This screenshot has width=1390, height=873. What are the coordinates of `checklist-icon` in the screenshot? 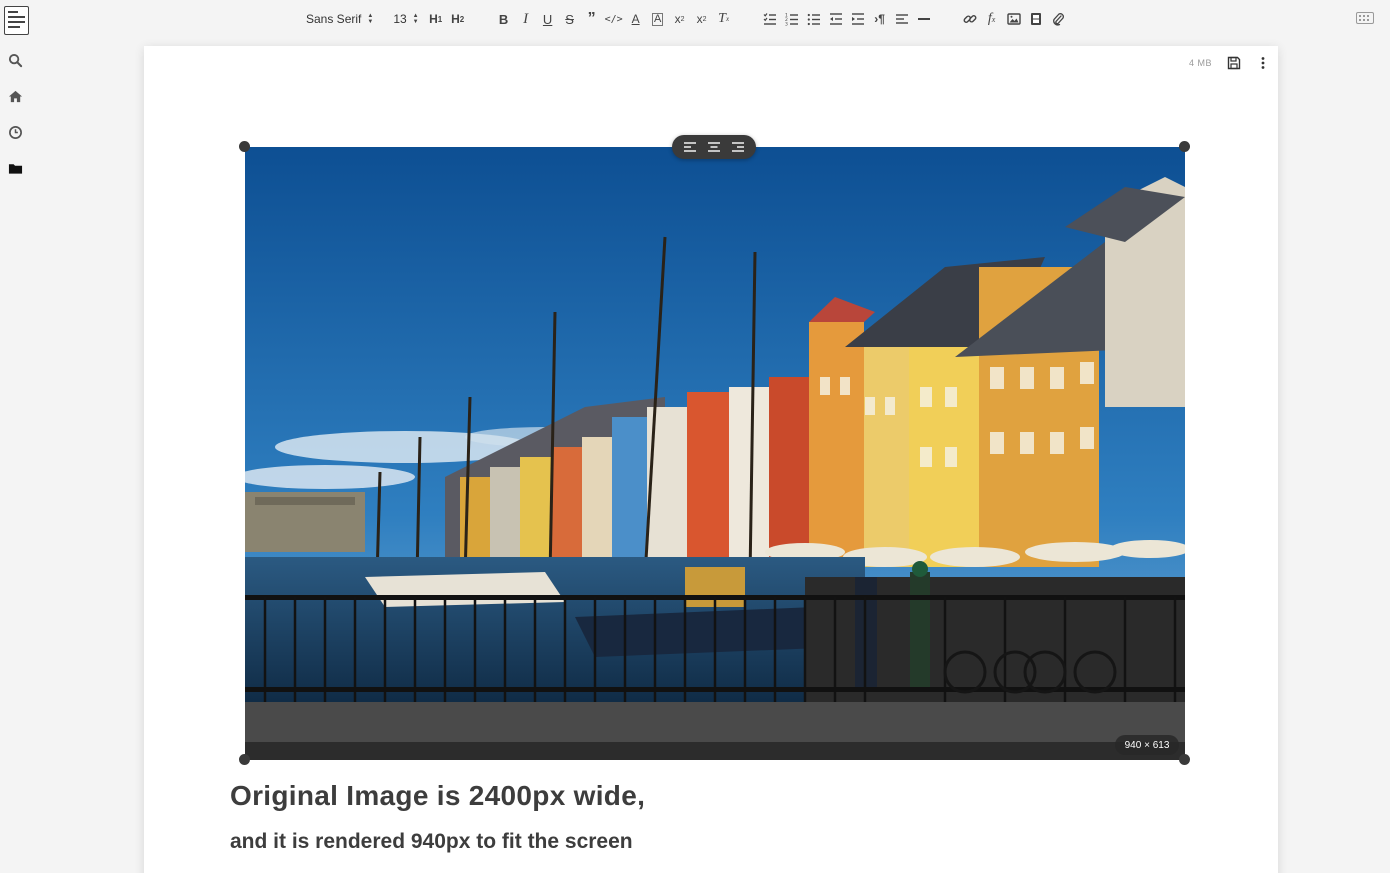 It's located at (770, 19).